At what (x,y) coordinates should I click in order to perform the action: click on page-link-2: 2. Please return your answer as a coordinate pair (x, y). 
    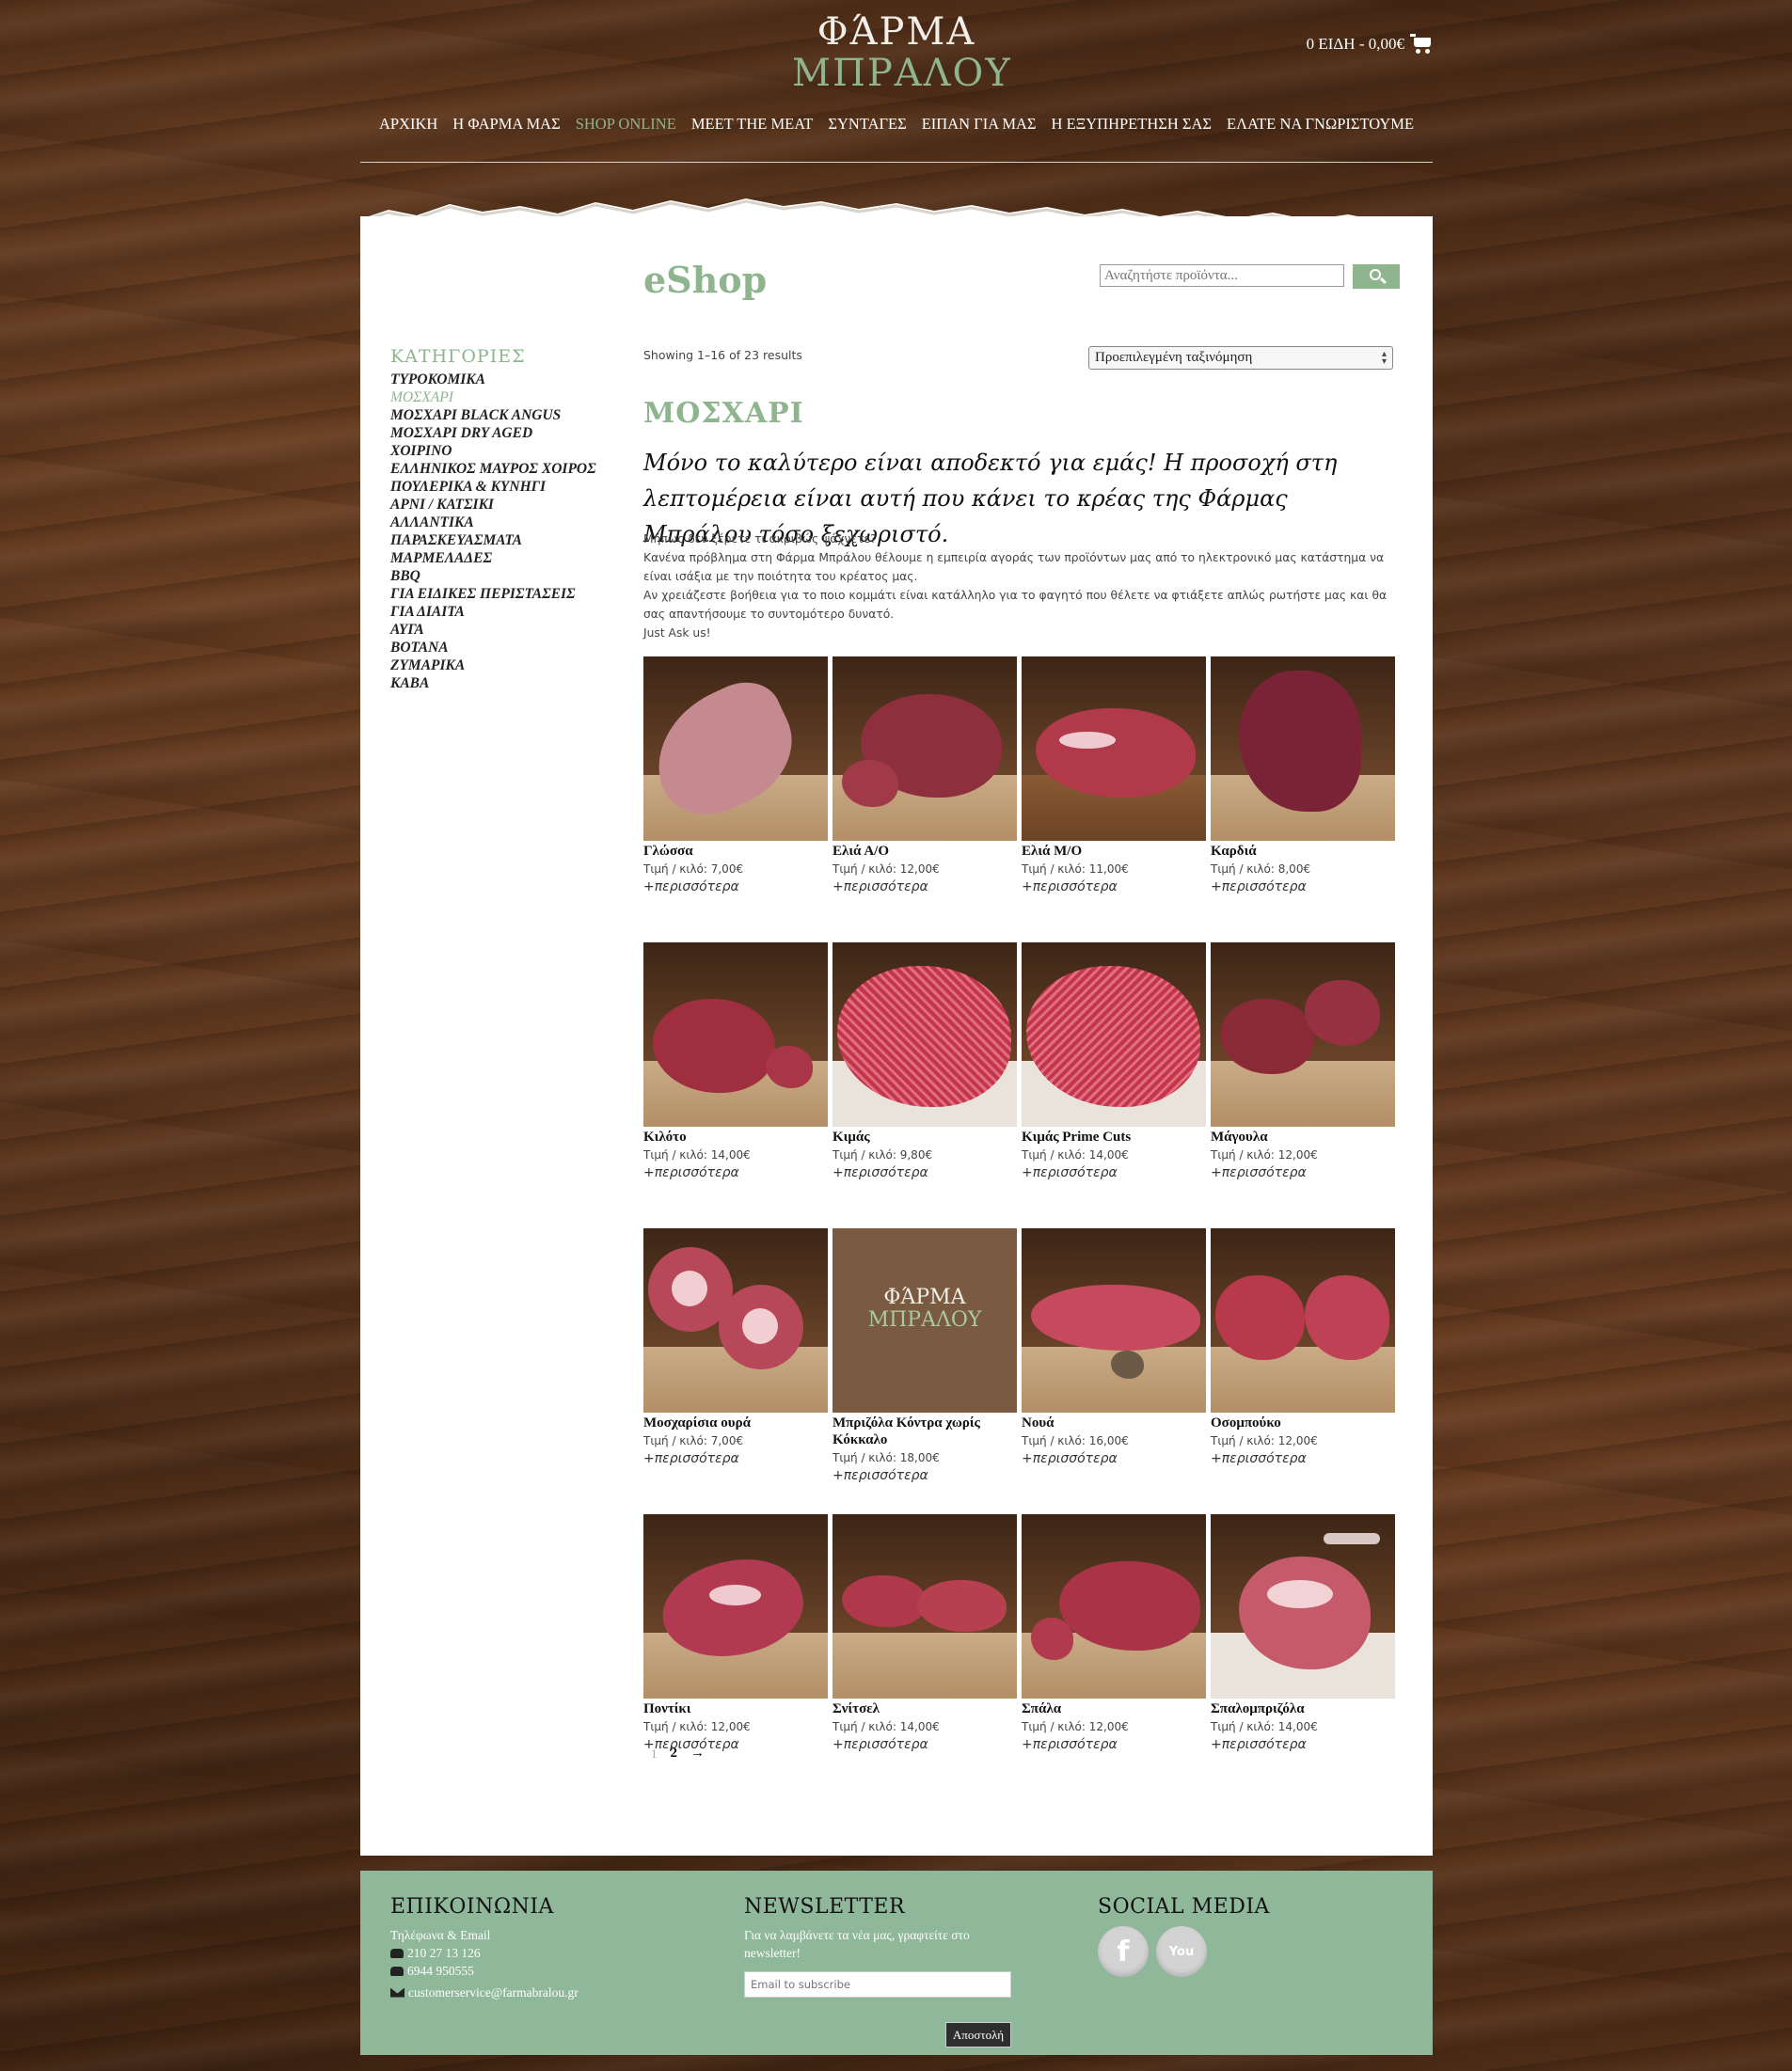
    Looking at the image, I should click on (674, 1754).